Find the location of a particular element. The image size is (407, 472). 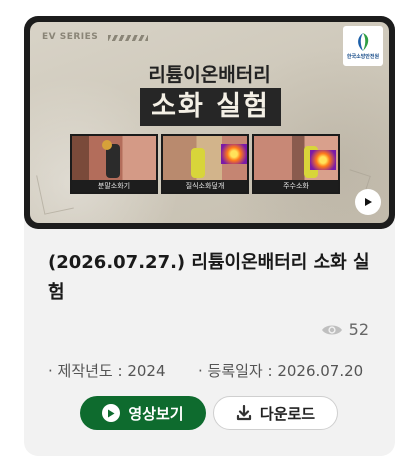

view-count: 52 is located at coordinates (345, 329).